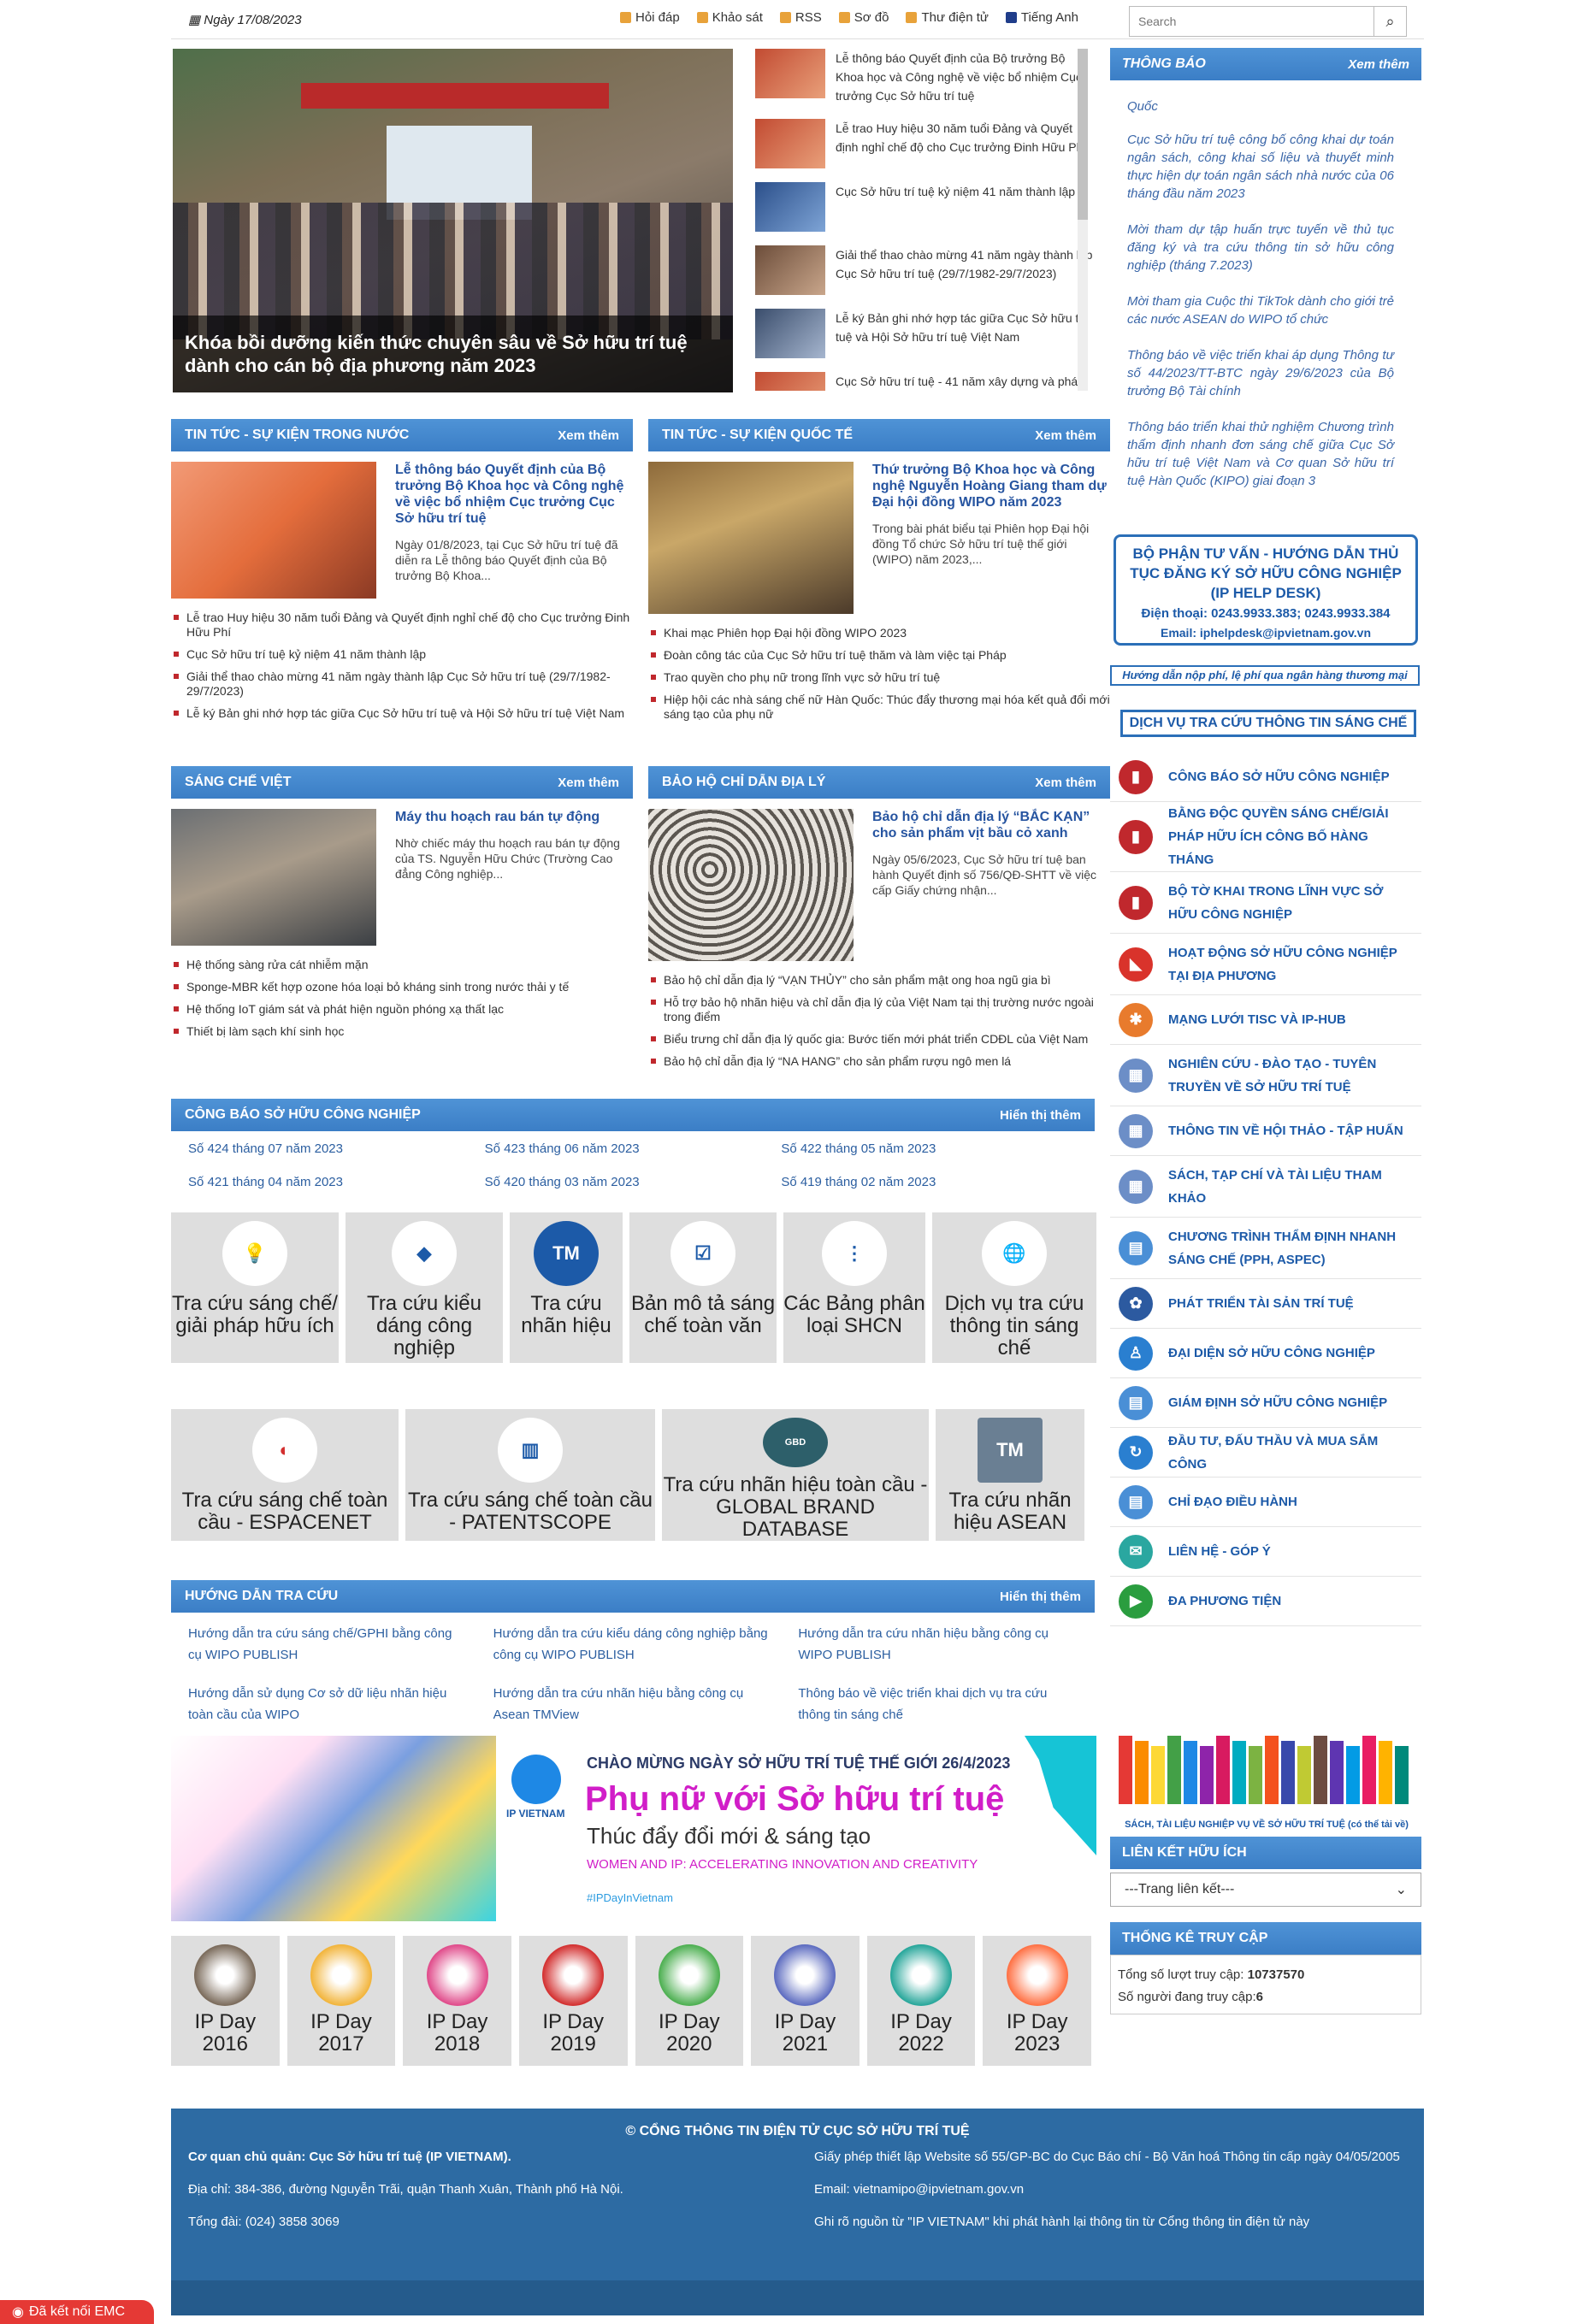  What do you see at coordinates (1265, 1304) in the screenshot?
I see `sidebar-item-10: ✿ PHÁT TRIỂN TÀI SẢN TRÍ TUỆ` at bounding box center [1265, 1304].